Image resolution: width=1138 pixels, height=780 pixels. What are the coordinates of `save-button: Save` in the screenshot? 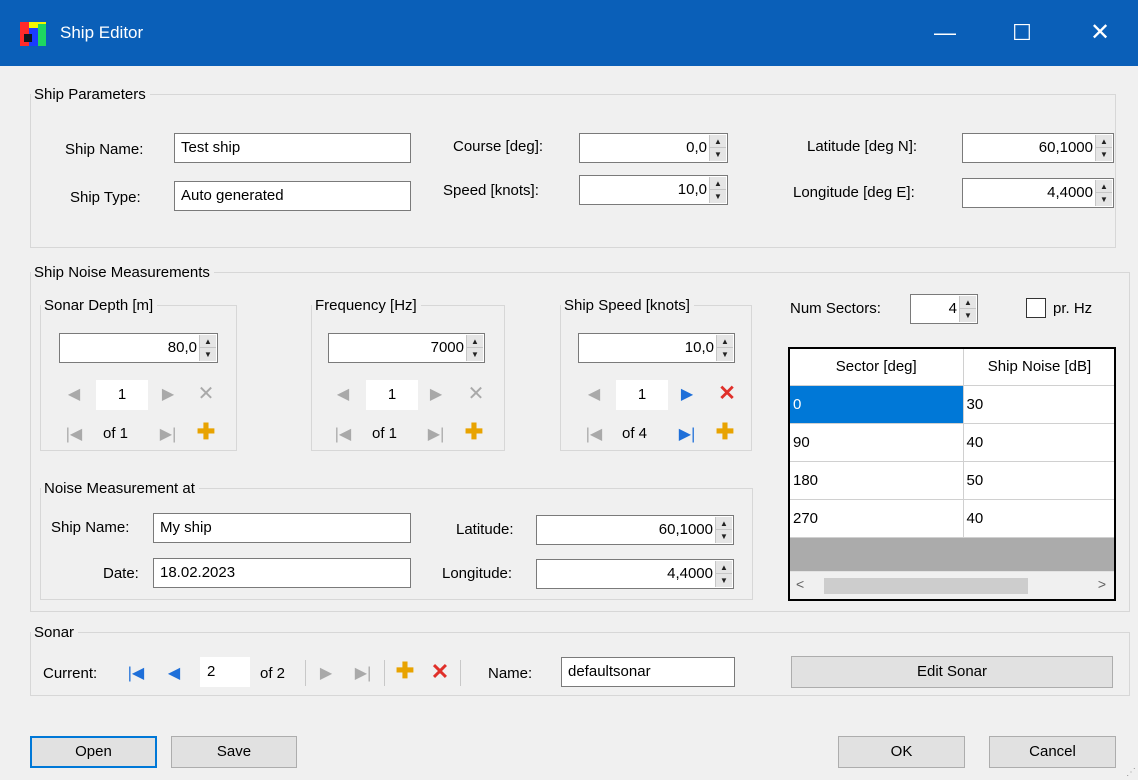 It's located at (234, 752).